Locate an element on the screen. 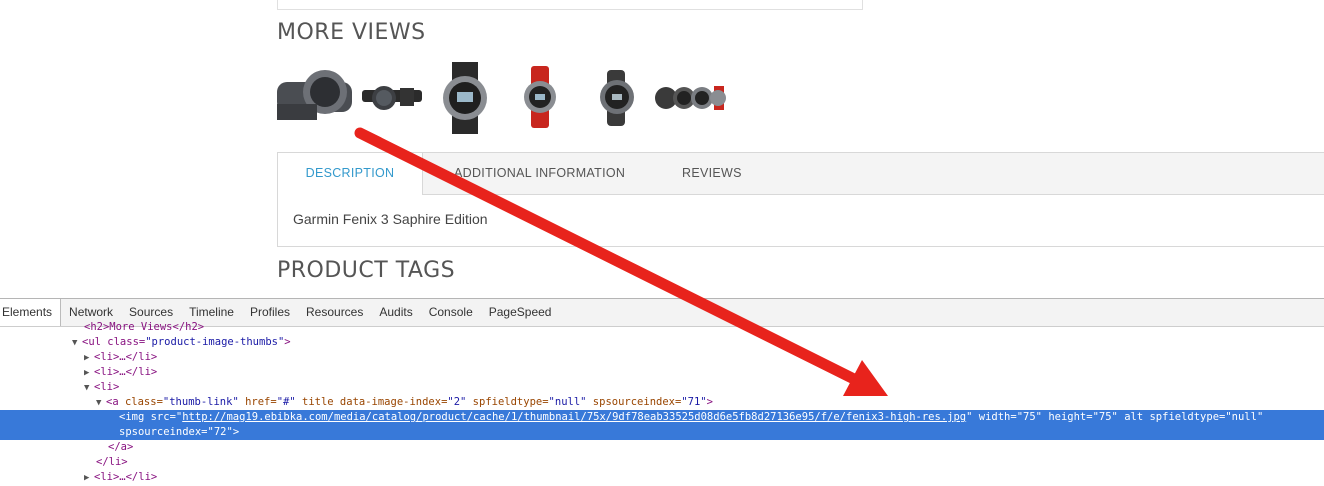  thumbnail-fenix3-with-strap is located at coordinates (389, 97).